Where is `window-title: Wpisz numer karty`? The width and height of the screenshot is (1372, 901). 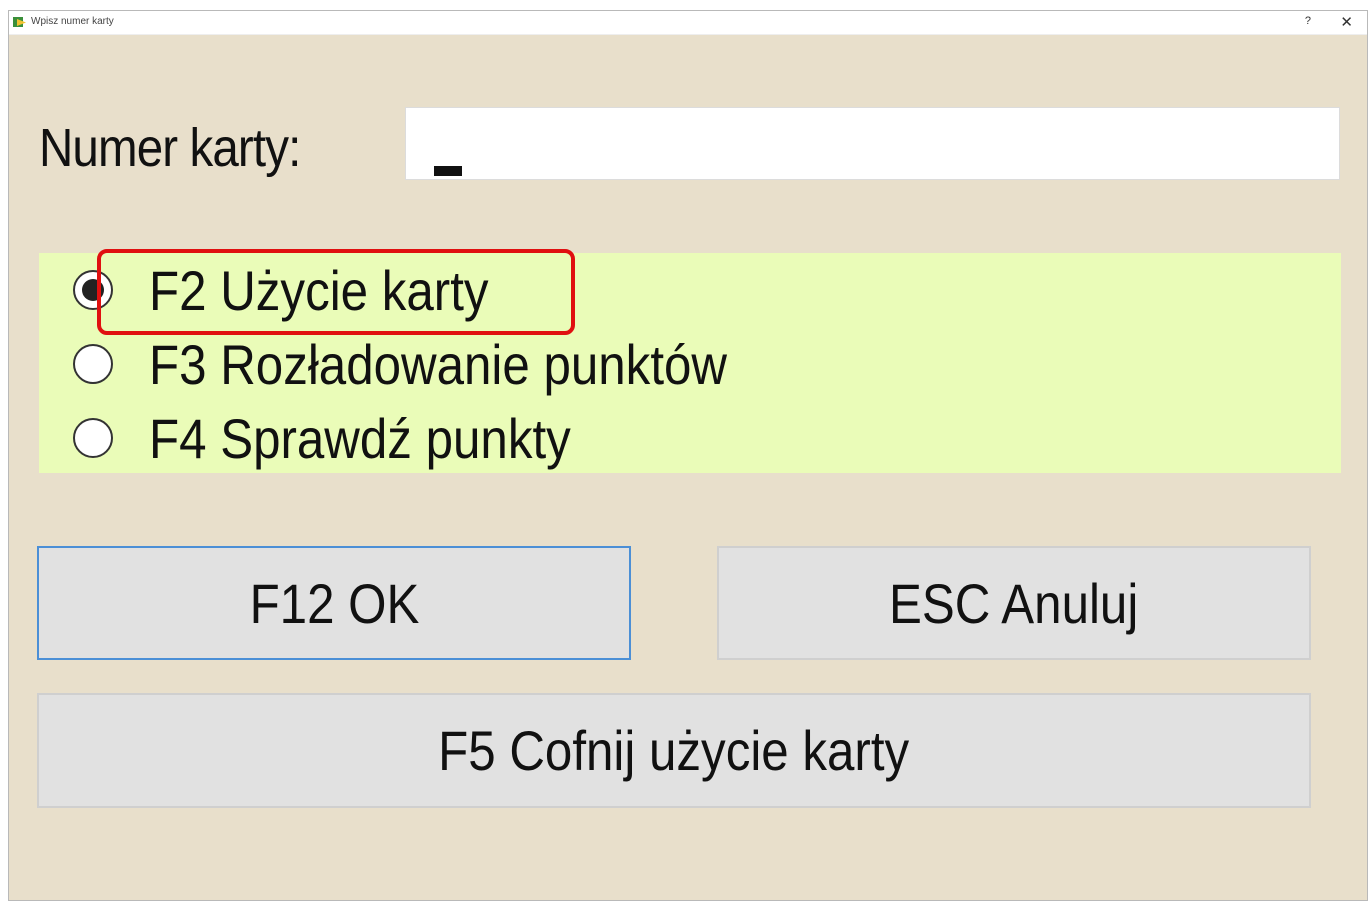
window-title: Wpisz numer karty is located at coordinates (72, 21).